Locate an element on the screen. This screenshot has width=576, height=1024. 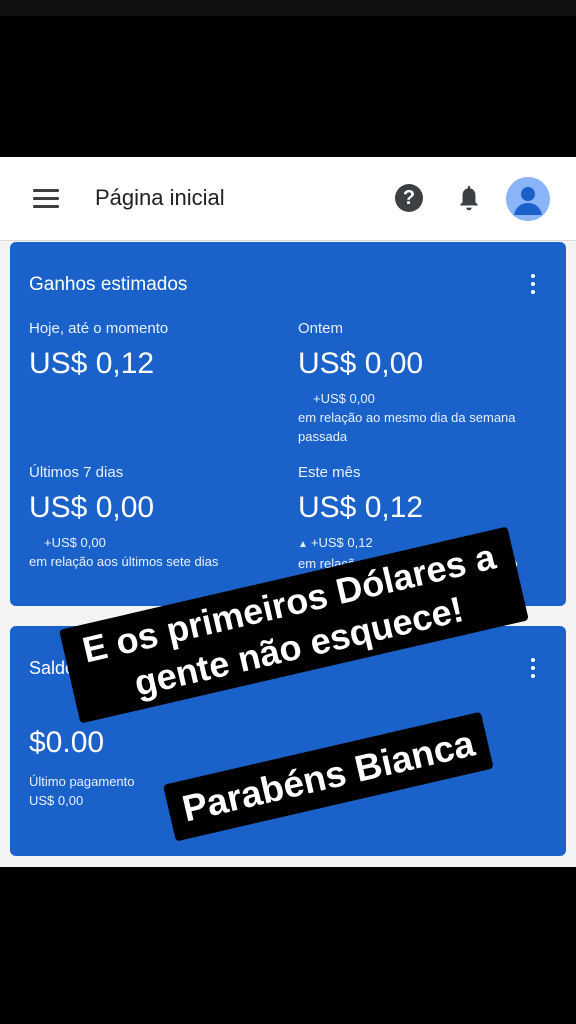
last-payment: Último pagamento US$ 0,00 is located at coordinates (82, 791).